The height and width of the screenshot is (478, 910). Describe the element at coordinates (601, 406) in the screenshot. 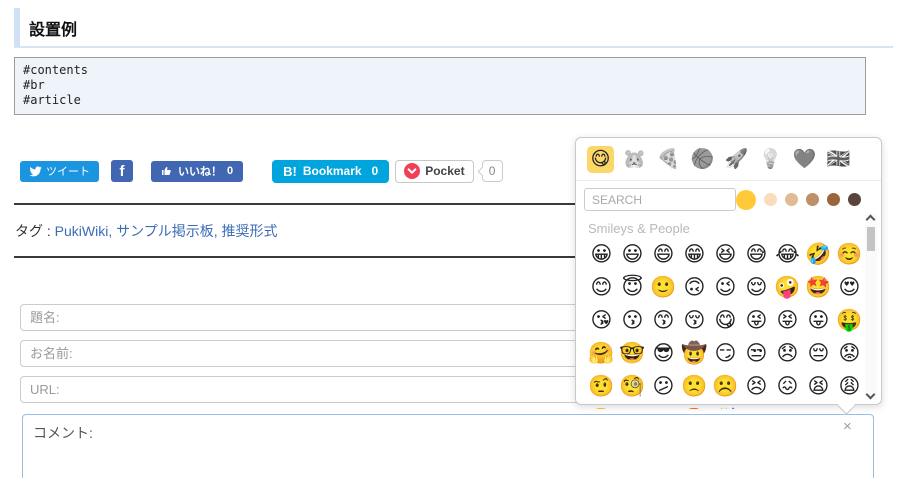

I see `emoji-cell: 😤` at that location.